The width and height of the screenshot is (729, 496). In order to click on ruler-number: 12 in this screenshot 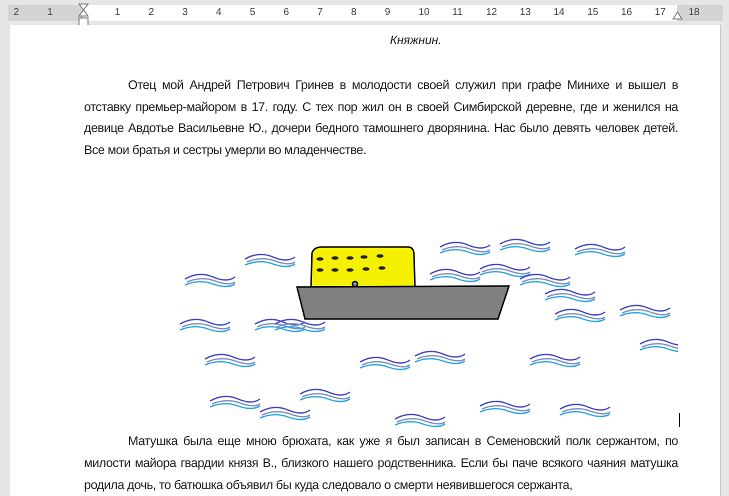, I will do `click(492, 13)`.